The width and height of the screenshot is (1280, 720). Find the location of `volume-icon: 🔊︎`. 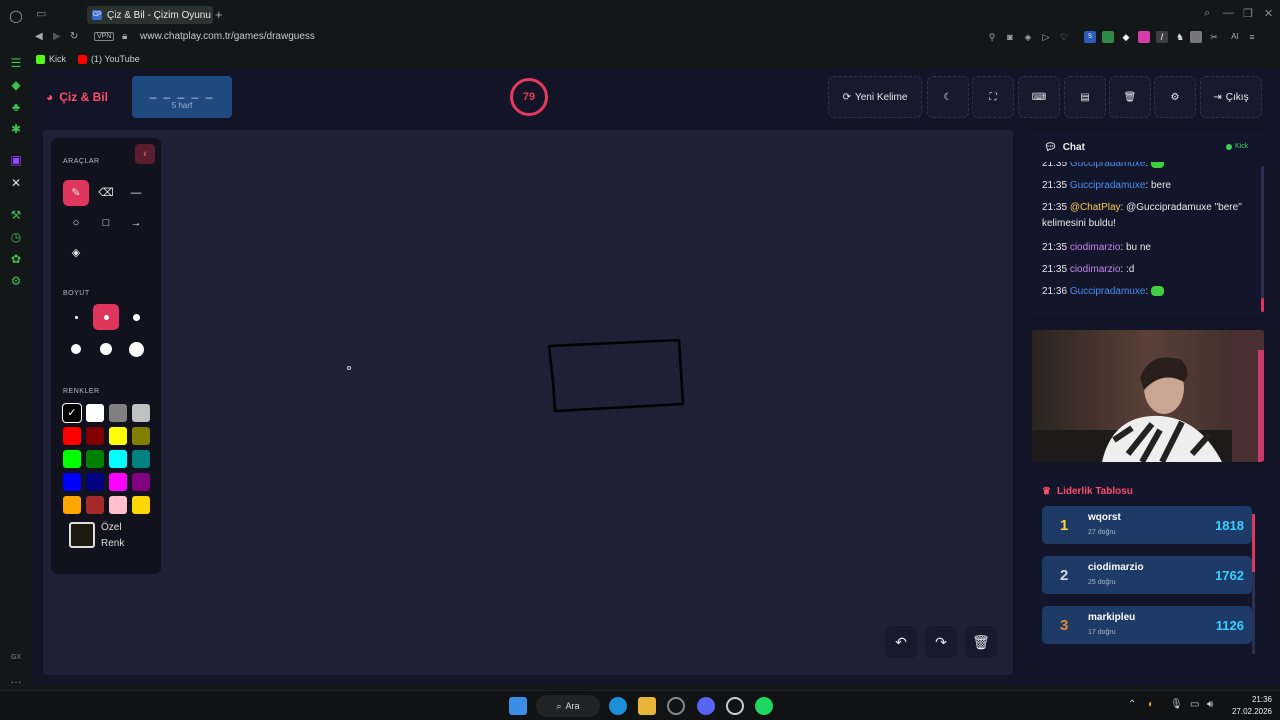

volume-icon: 🔊︎ is located at coordinates (1210, 704).